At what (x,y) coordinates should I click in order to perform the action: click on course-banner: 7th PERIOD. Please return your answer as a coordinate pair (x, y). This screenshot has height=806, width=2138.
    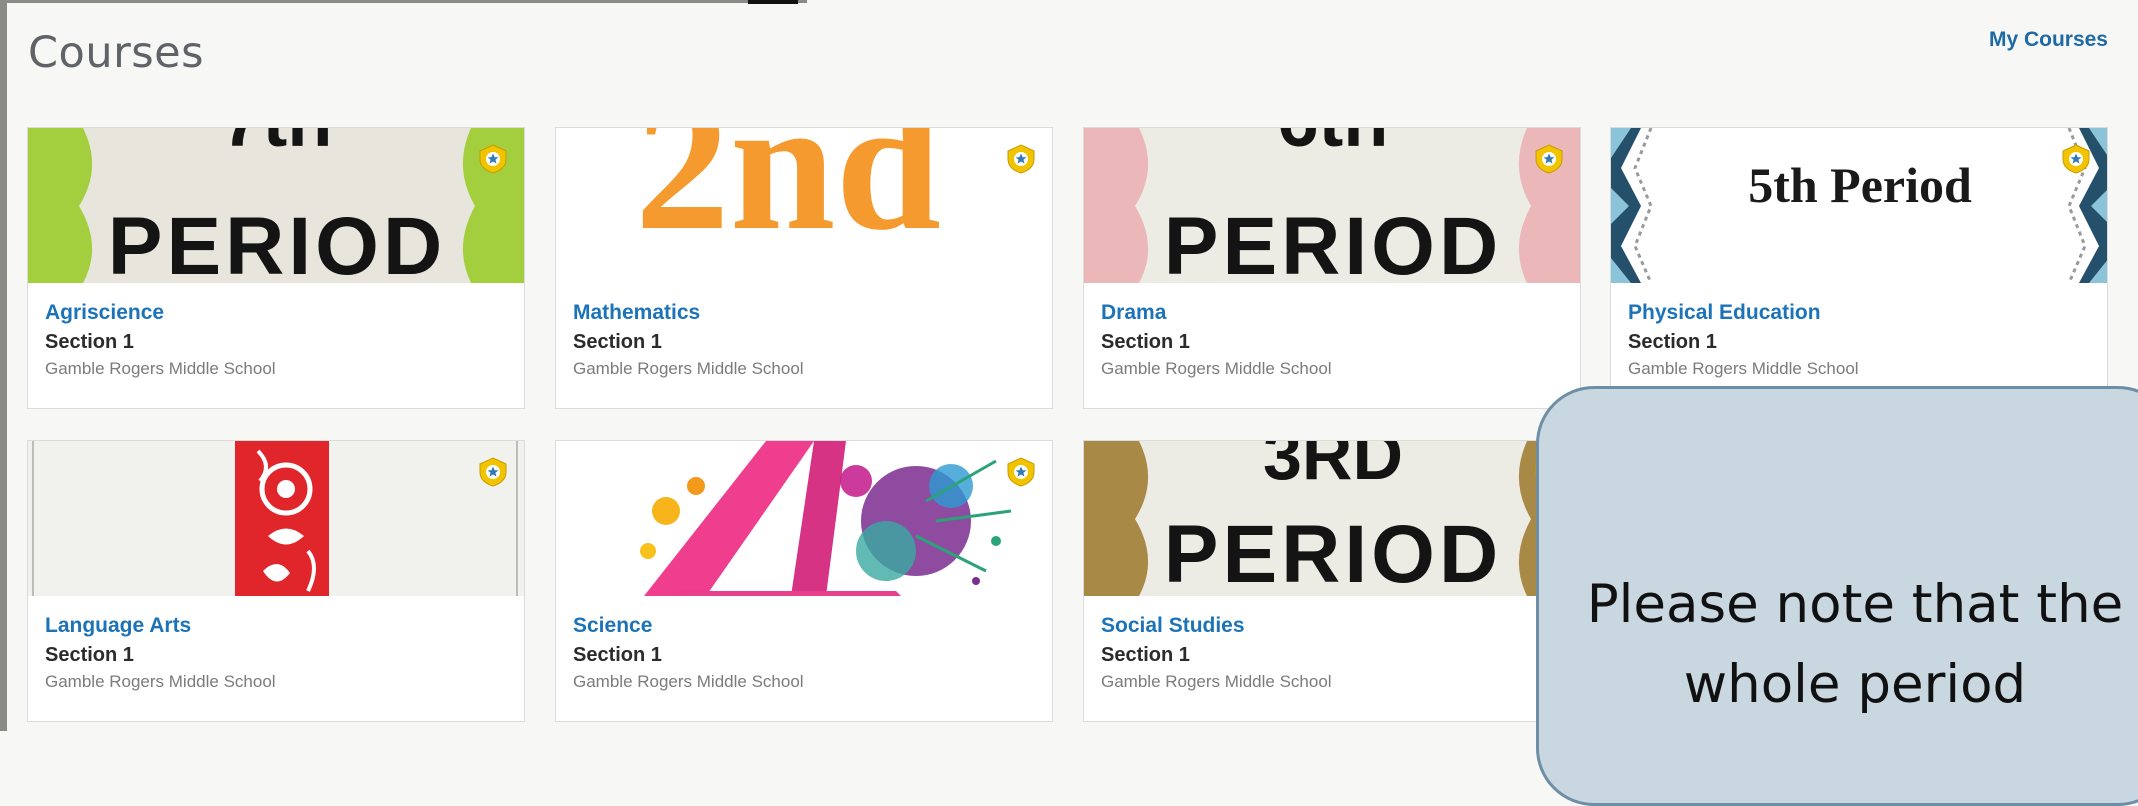
    Looking at the image, I should click on (276, 205).